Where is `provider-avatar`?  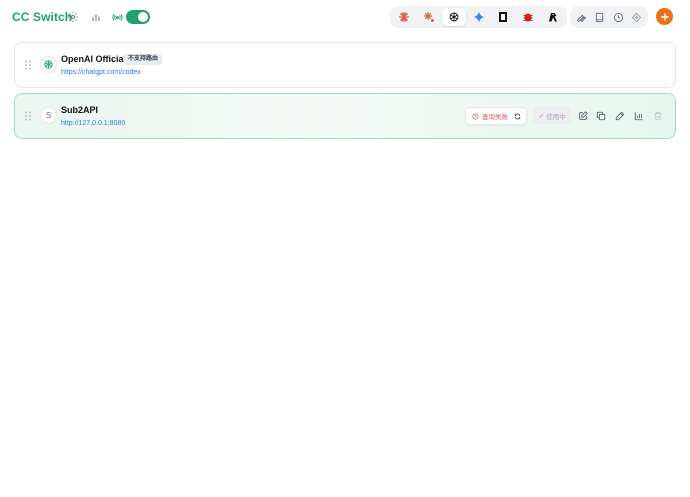
provider-avatar is located at coordinates (48, 64).